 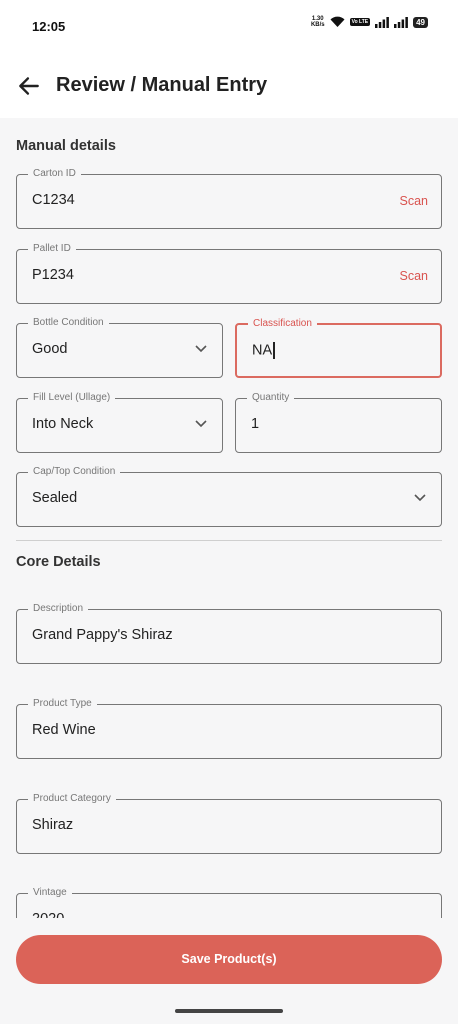 I want to click on bottle-condition-dropdown: Bottle Condition Good, so click(x=119, y=347).